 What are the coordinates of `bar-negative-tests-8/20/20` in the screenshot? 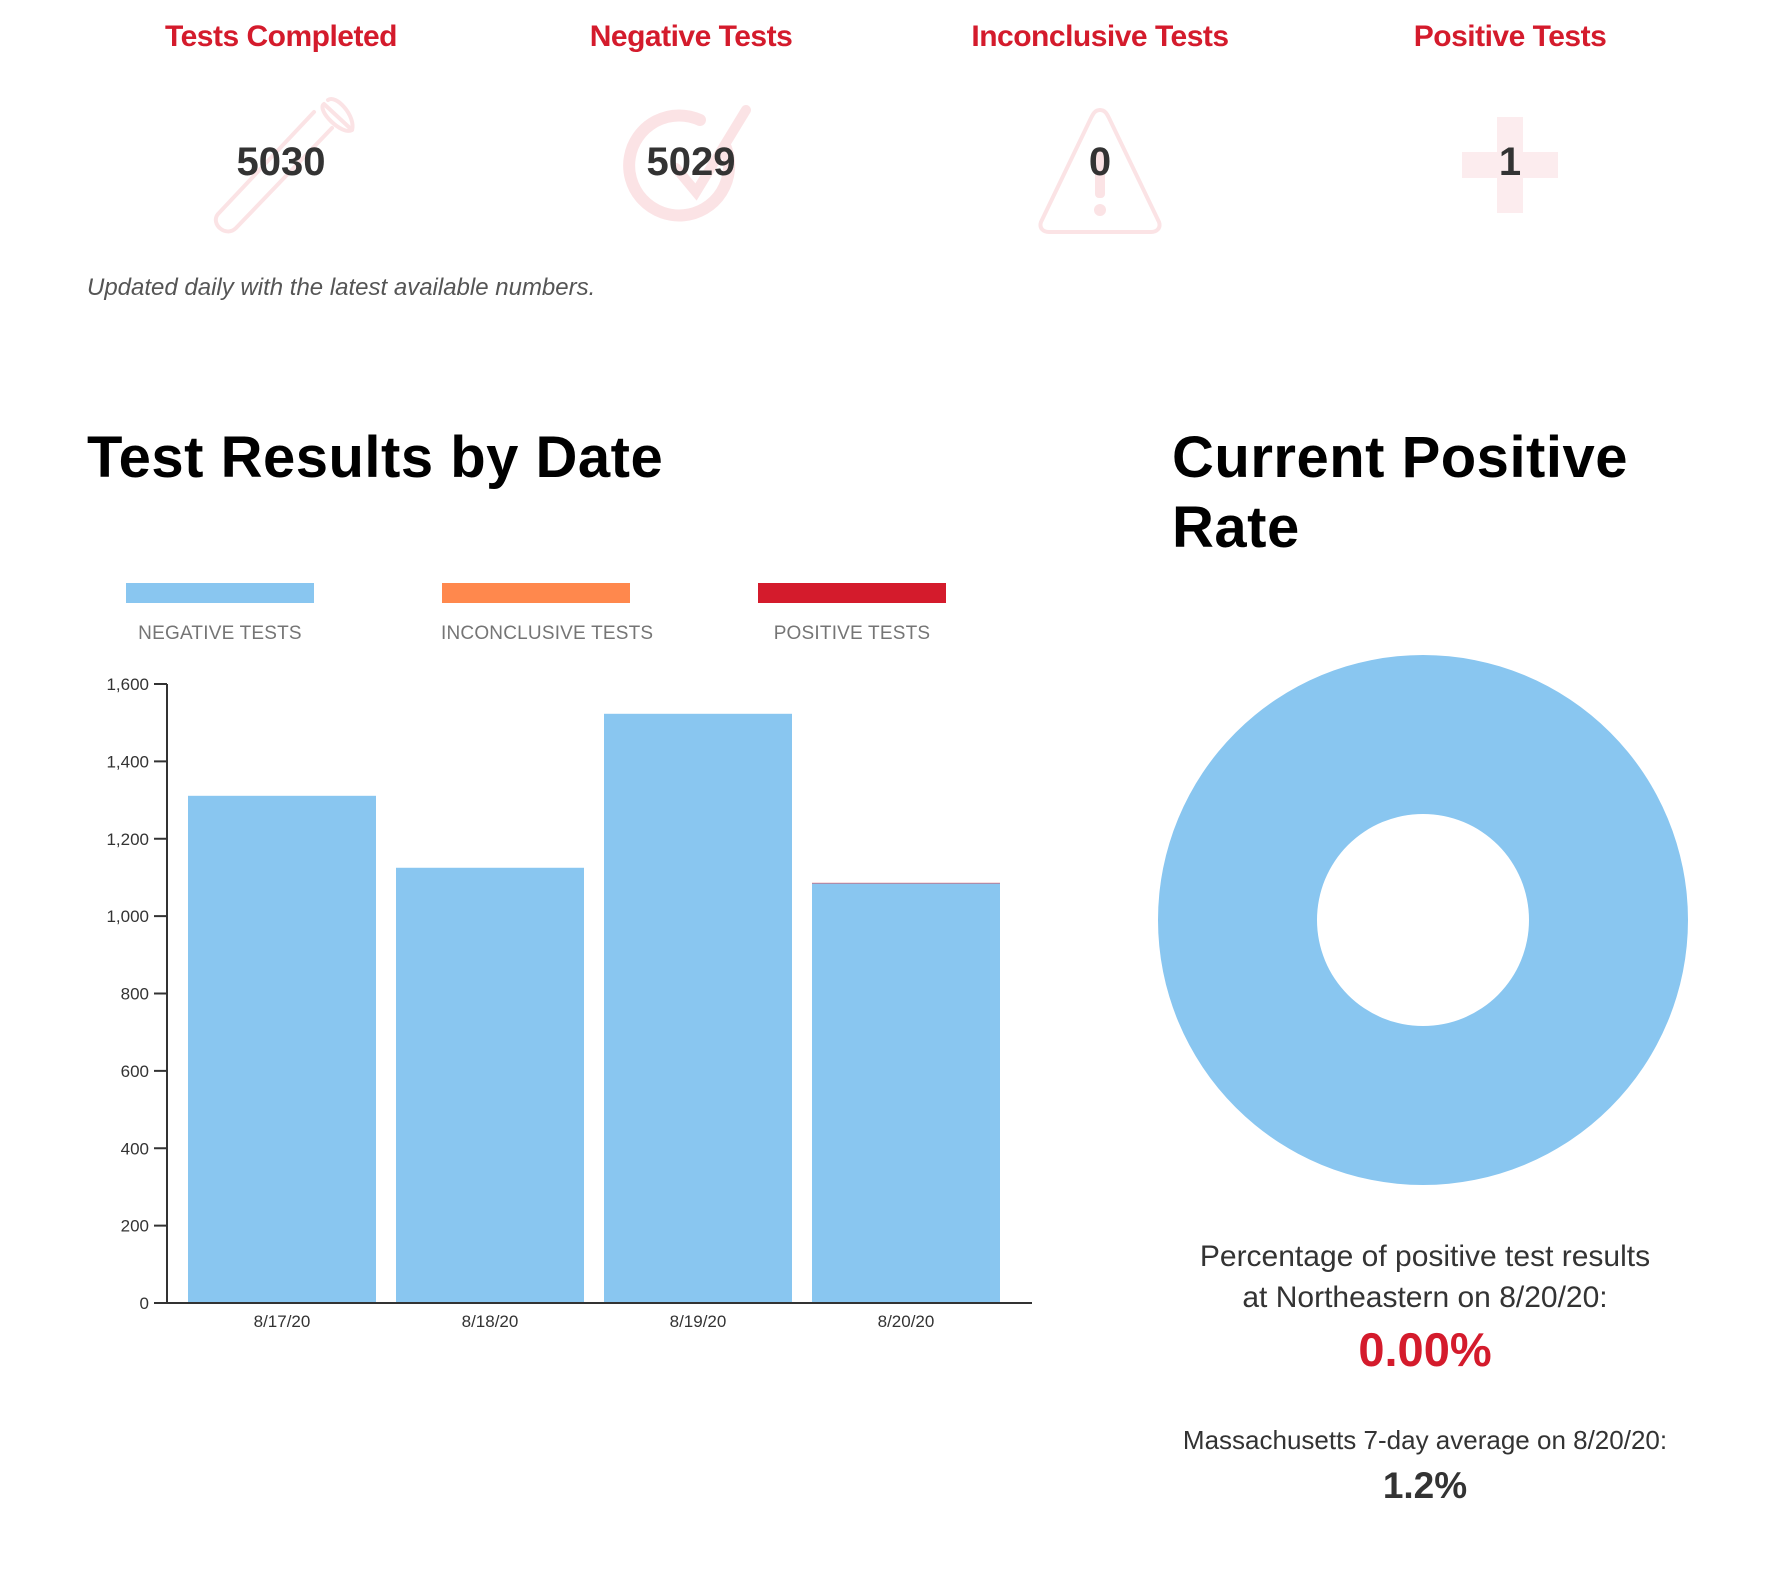 It's located at (906, 1093).